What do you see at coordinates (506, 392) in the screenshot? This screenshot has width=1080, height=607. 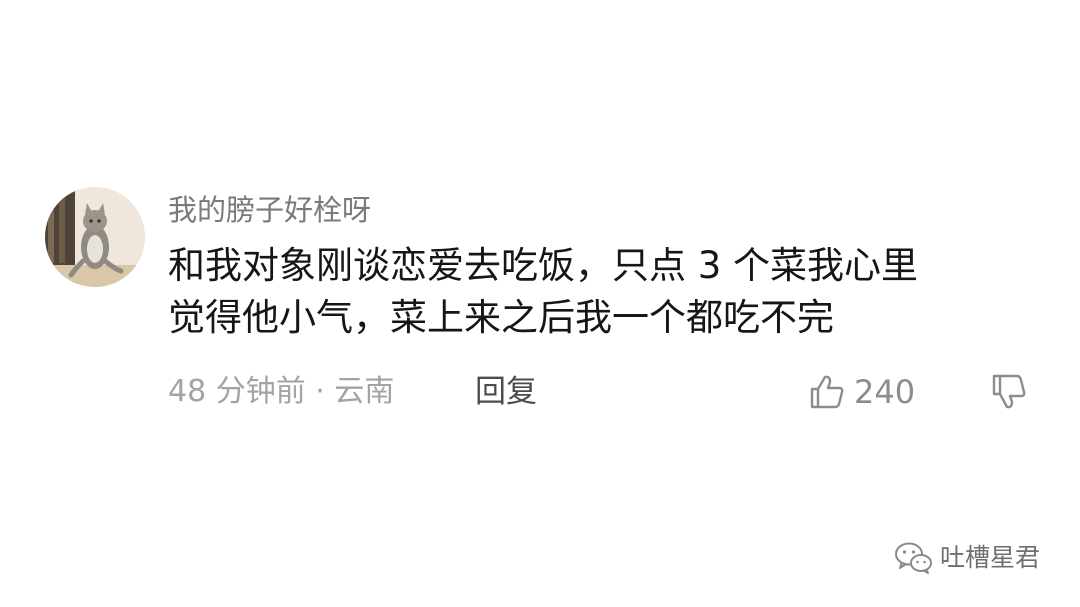 I see `reply-button: 回复` at bounding box center [506, 392].